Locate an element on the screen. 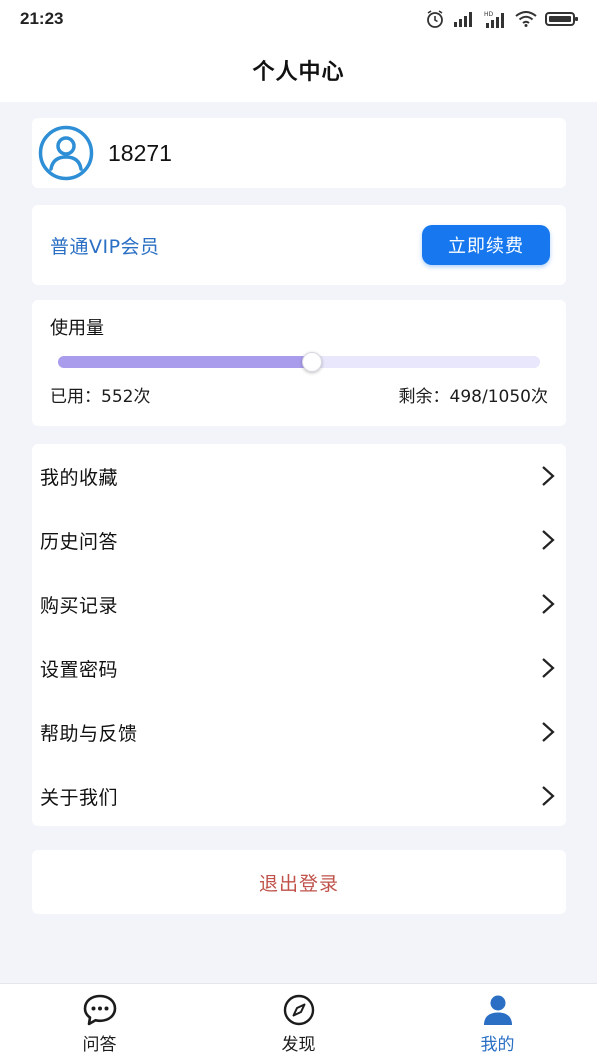 This screenshot has width=597, height=1063. usage-used-text: 已用：552次 is located at coordinates (100, 397).